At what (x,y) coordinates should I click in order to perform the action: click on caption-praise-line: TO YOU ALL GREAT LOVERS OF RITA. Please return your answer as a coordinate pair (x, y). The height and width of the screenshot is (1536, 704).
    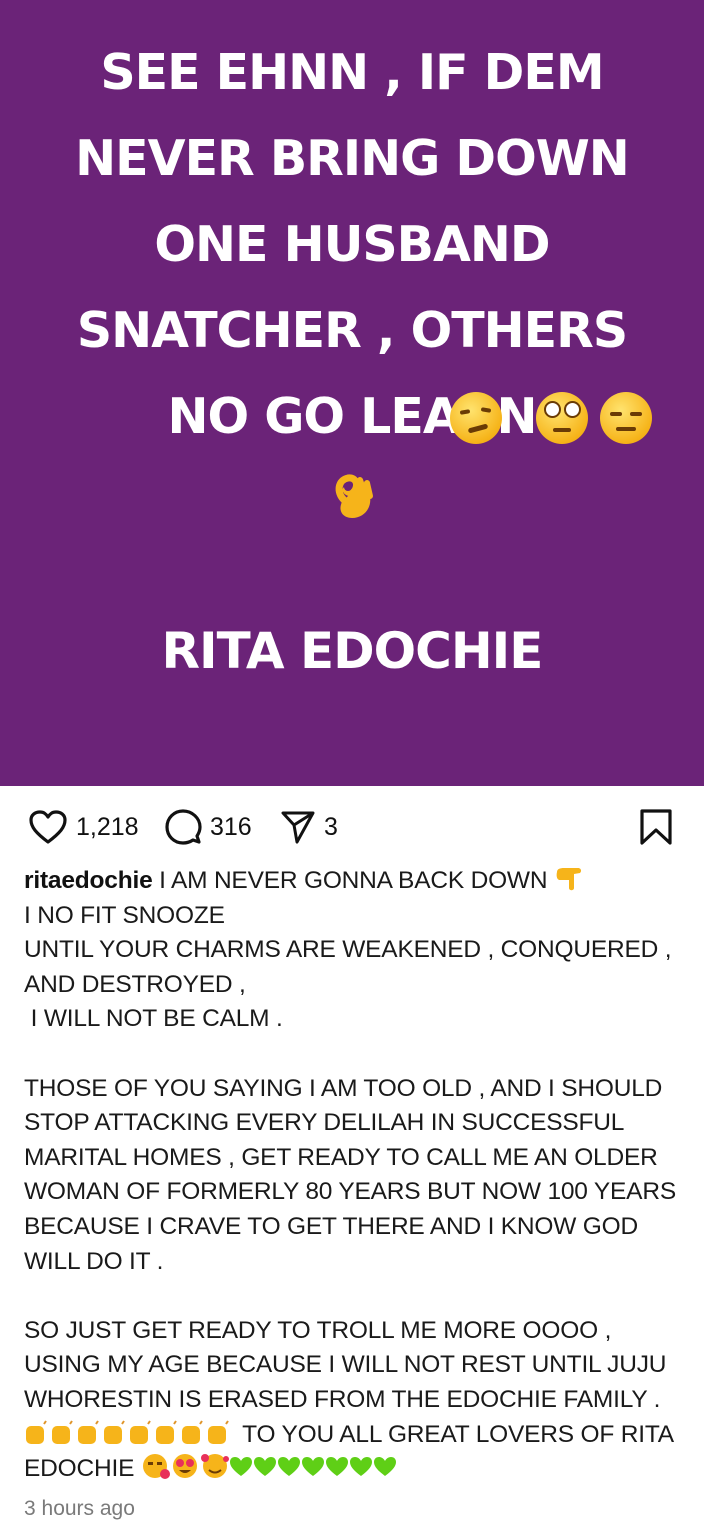
    Looking at the image, I should click on (455, 1434).